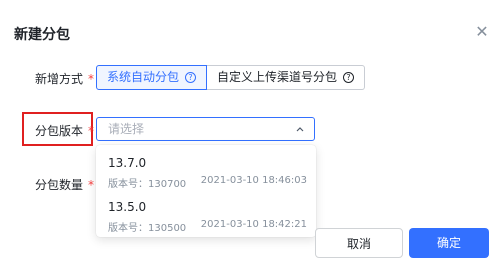 The image size is (502, 272). Describe the element at coordinates (253, 180) in the screenshot. I see `version-option-time: 2021-03-10 18:46:03` at that location.